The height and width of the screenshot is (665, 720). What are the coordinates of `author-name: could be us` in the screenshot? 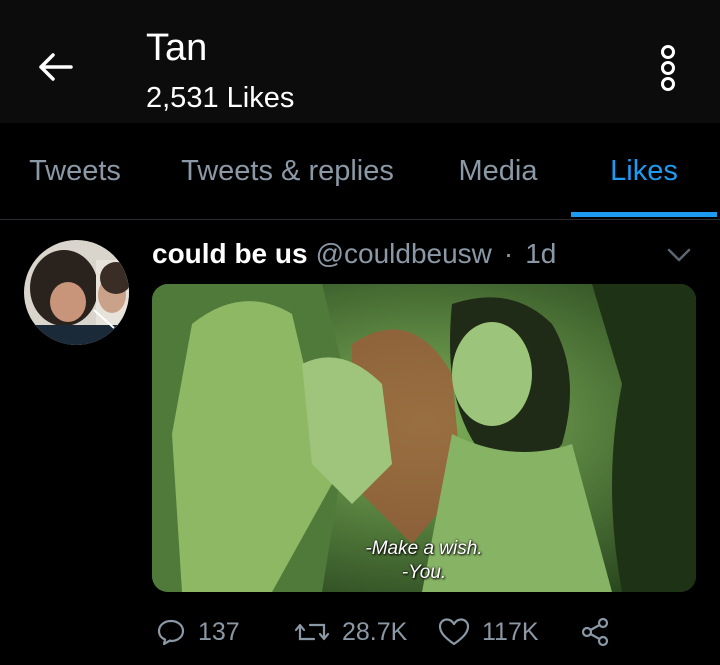 It's located at (230, 254).